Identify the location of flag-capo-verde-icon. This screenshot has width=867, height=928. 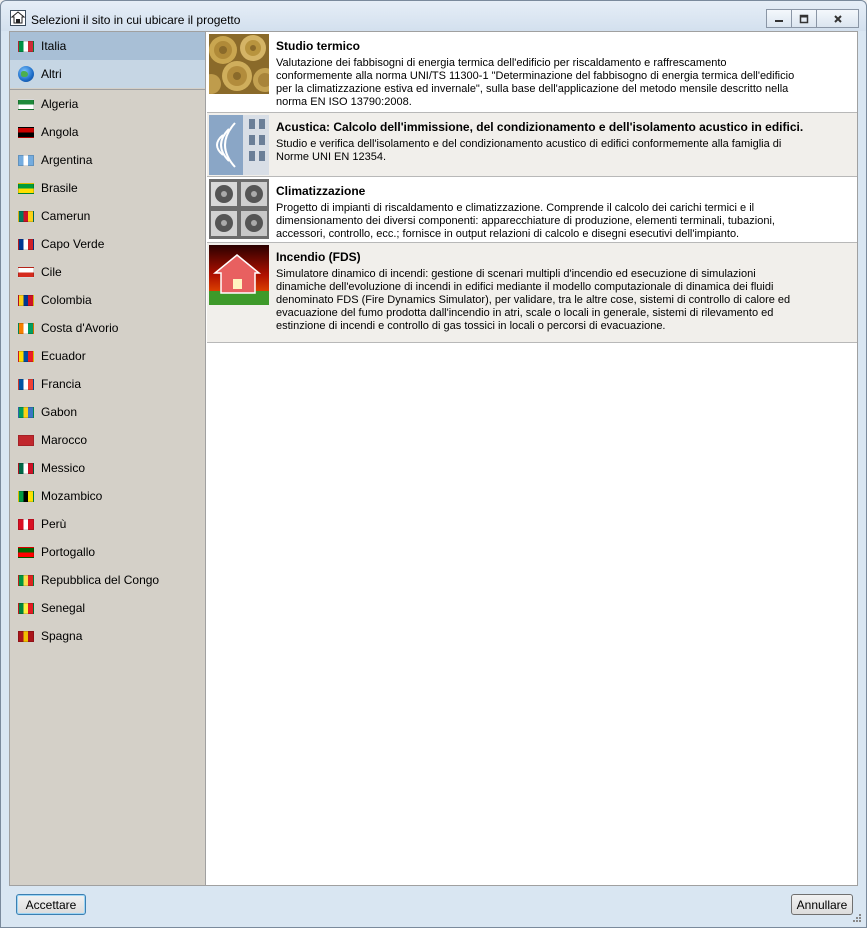
(26, 244).